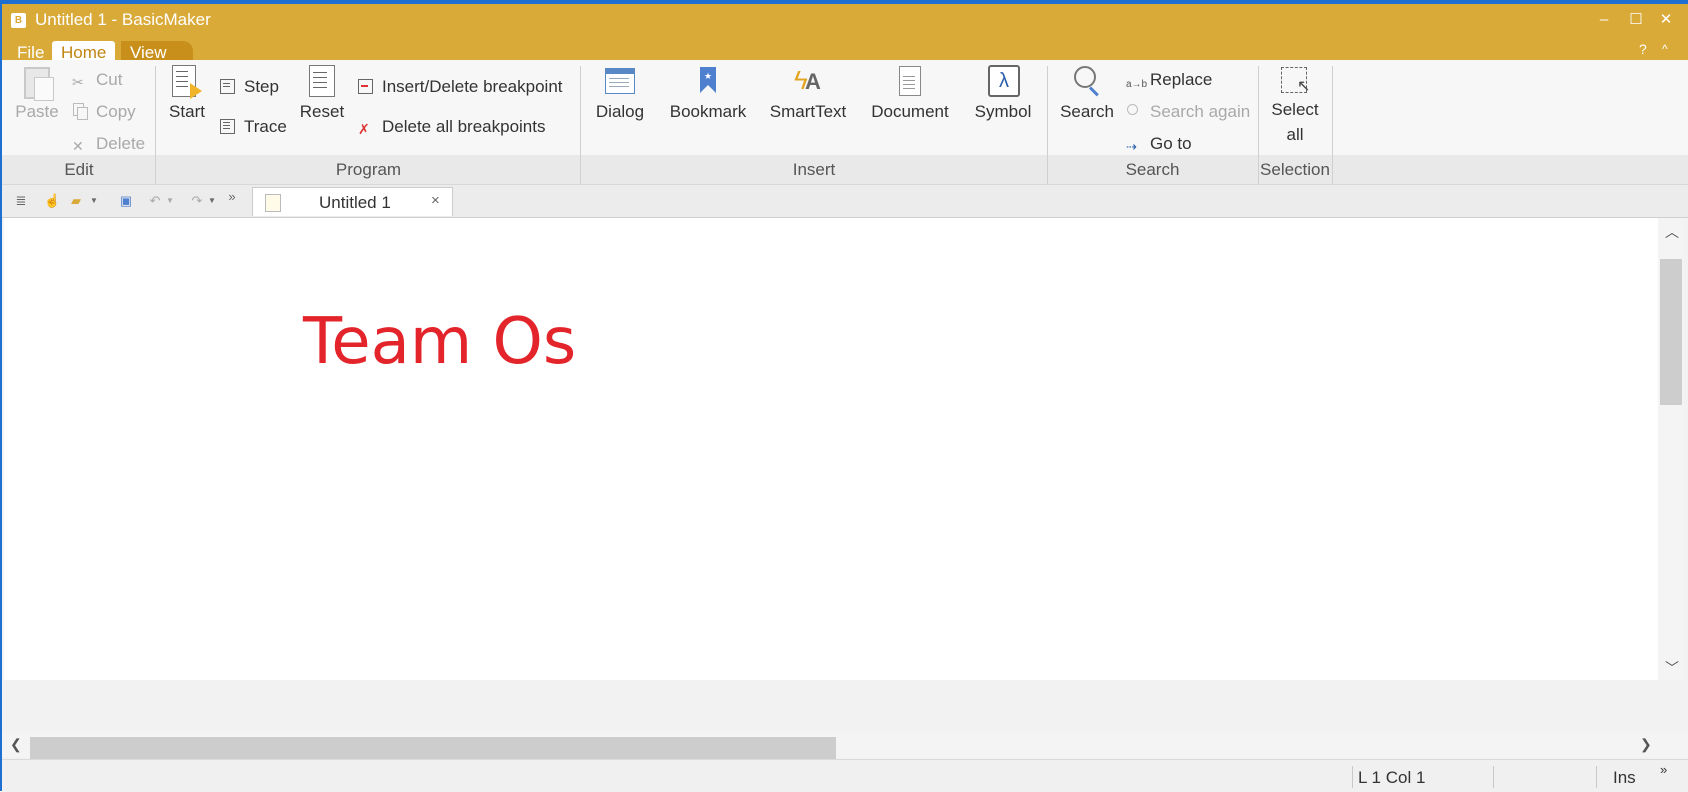  Describe the element at coordinates (1087, 111) in the screenshot. I see `search-label: Search` at that location.